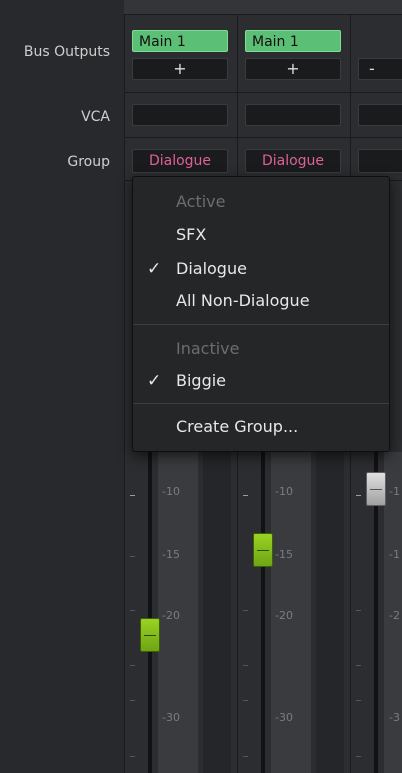 The image size is (402, 773). What do you see at coordinates (66, 52) in the screenshot?
I see `bus-outputs-label: Bus Outputs` at bounding box center [66, 52].